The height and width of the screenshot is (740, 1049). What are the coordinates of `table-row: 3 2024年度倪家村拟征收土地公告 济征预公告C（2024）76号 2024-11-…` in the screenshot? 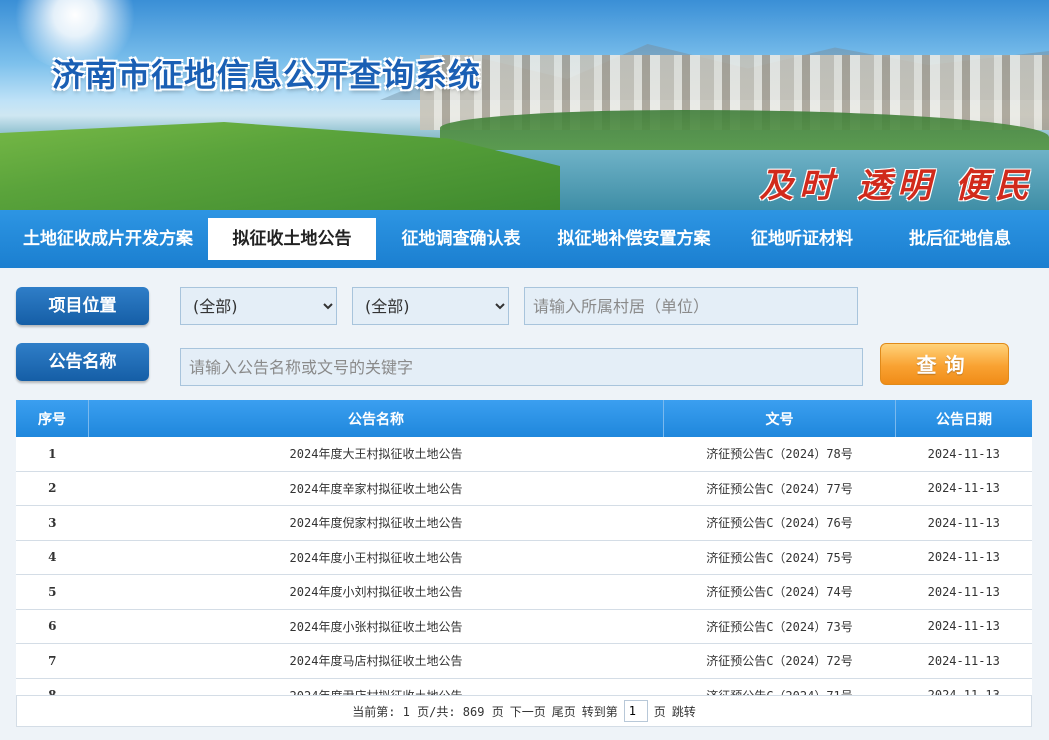 It's located at (524, 523).